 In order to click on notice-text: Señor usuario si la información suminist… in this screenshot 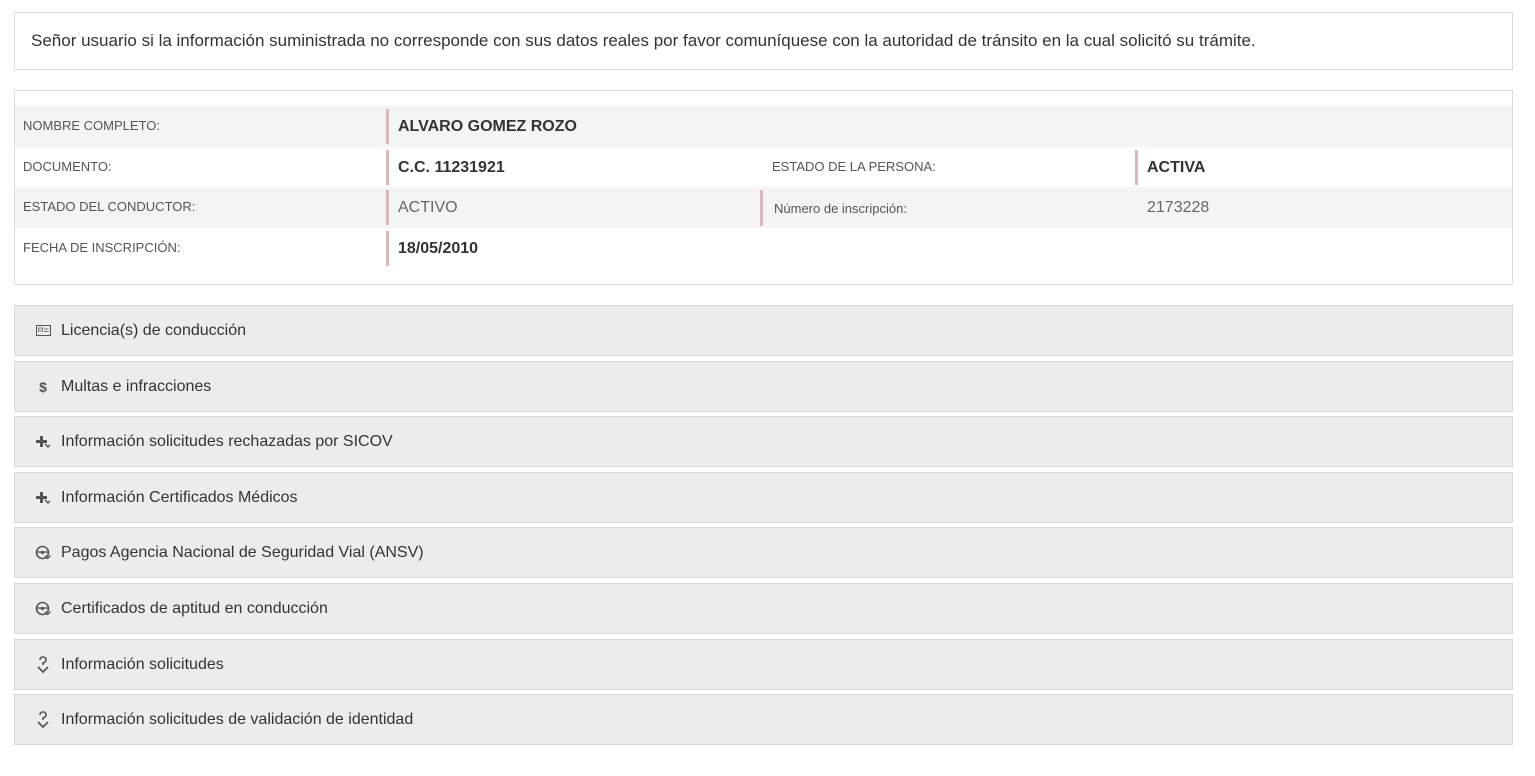, I will do `click(643, 40)`.